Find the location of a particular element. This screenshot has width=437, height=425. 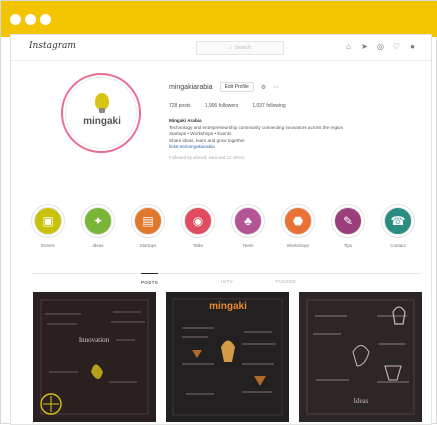

highlight-4: ◉ Talks is located at coordinates (198, 227).